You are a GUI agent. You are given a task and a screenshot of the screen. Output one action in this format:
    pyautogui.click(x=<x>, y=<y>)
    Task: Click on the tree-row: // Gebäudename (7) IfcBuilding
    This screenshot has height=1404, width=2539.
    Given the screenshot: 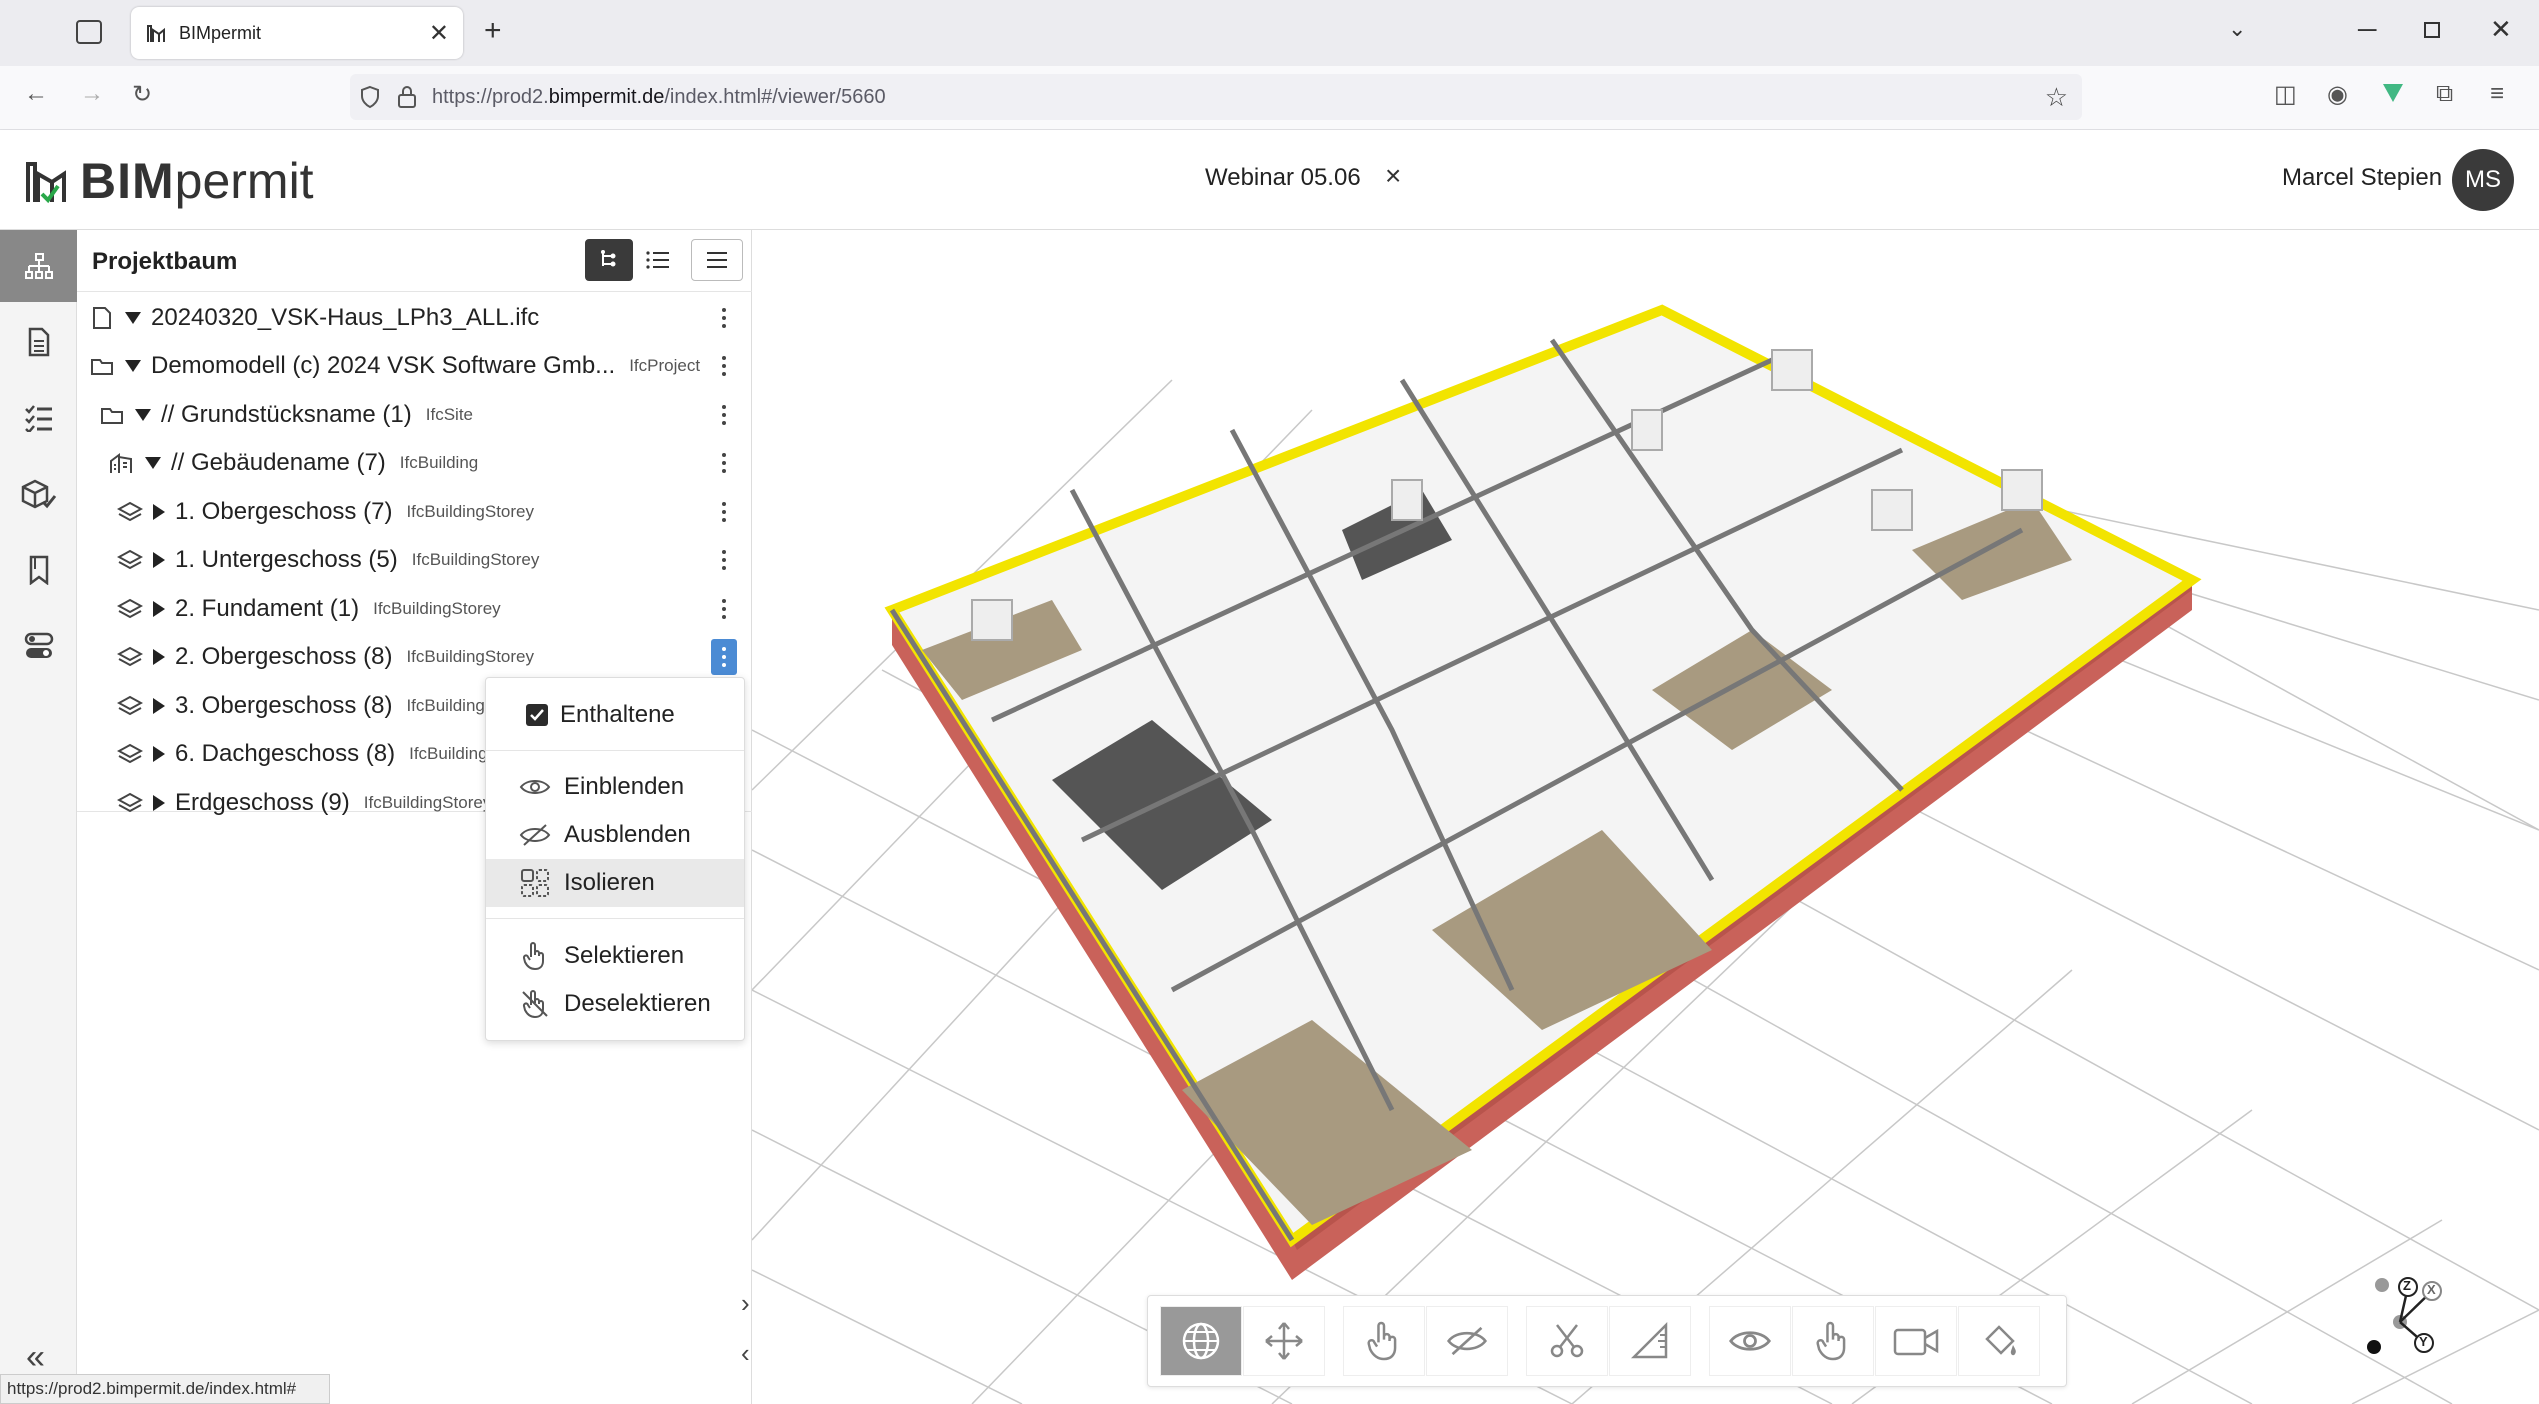 What is the action you would take?
    pyautogui.click(x=414, y=463)
    